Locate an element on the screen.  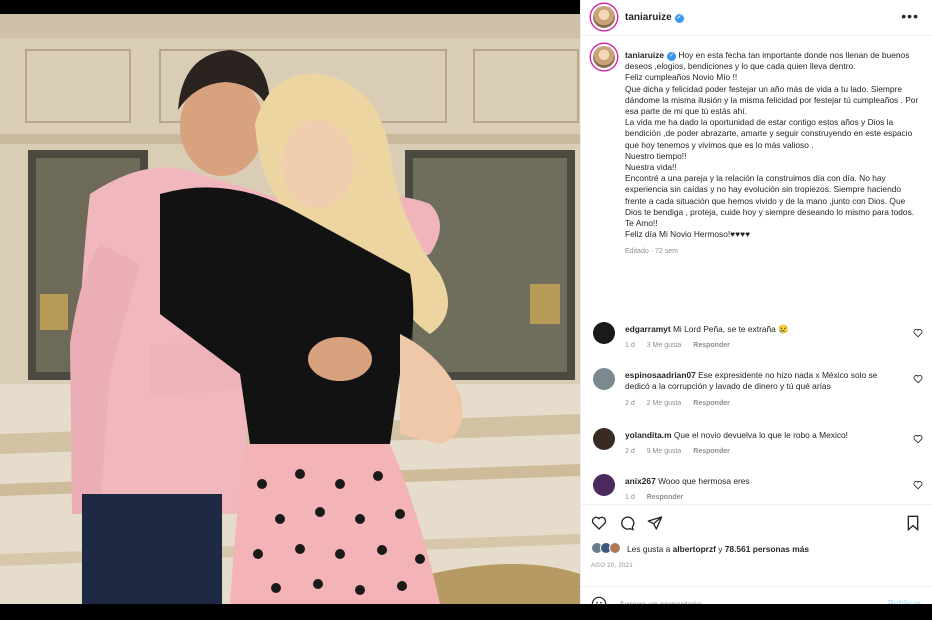
comment-username: anix267 is located at coordinates (640, 481).